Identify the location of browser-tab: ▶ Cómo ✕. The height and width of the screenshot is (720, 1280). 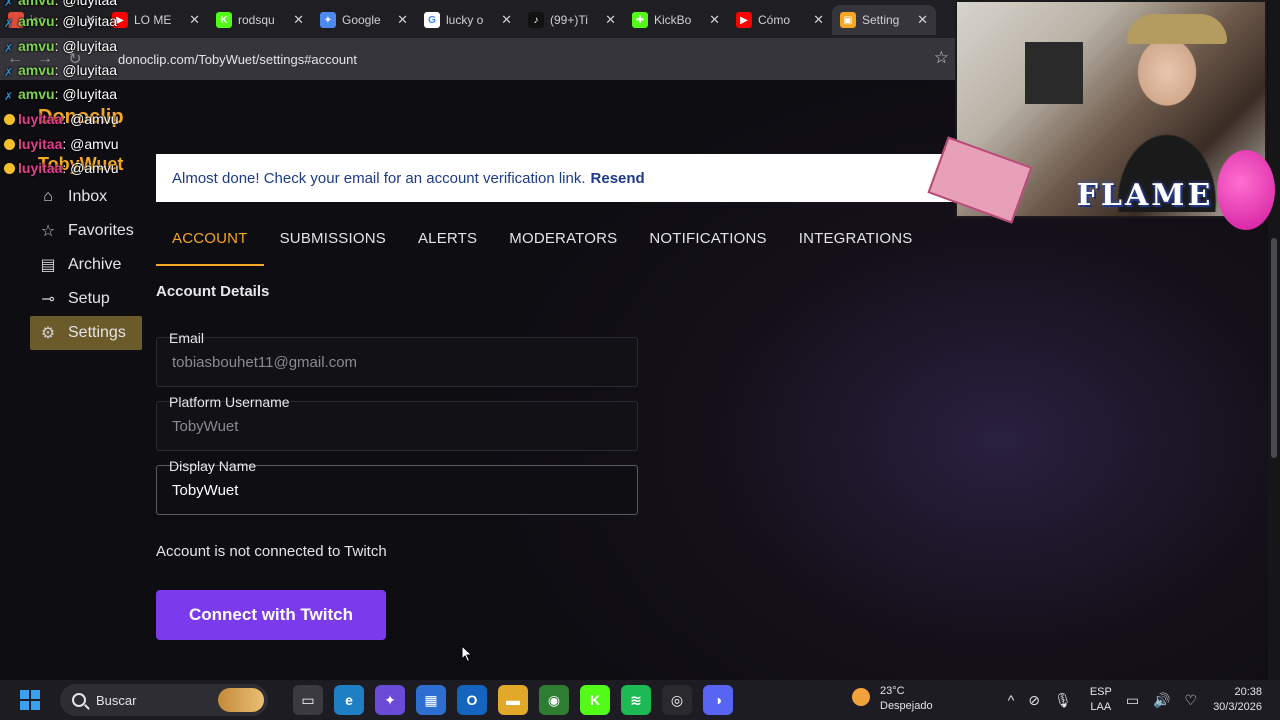
(780, 20).